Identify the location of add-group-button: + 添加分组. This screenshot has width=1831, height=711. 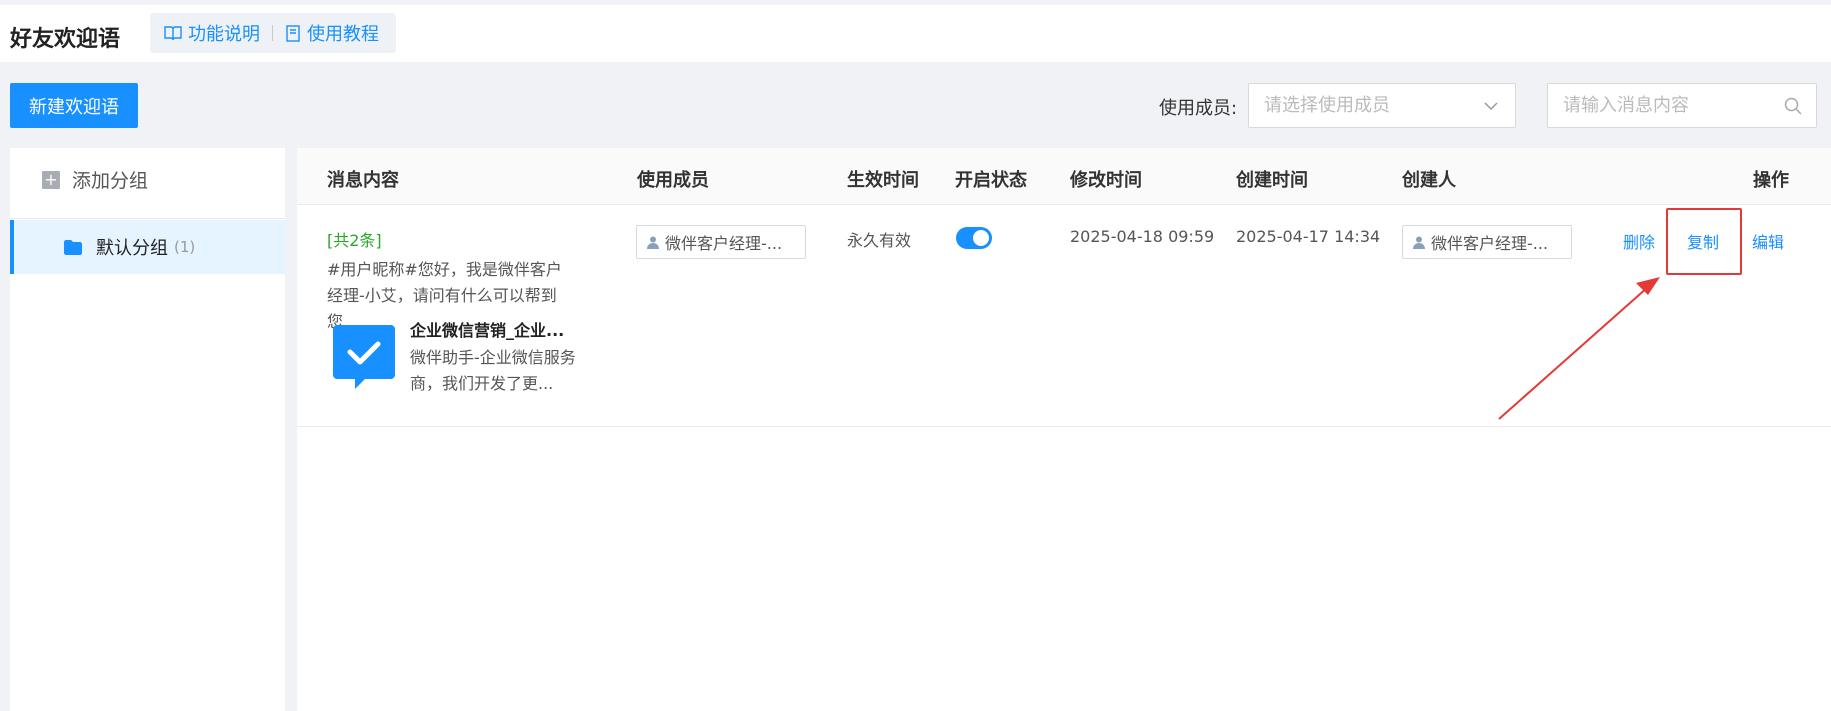
(95, 179).